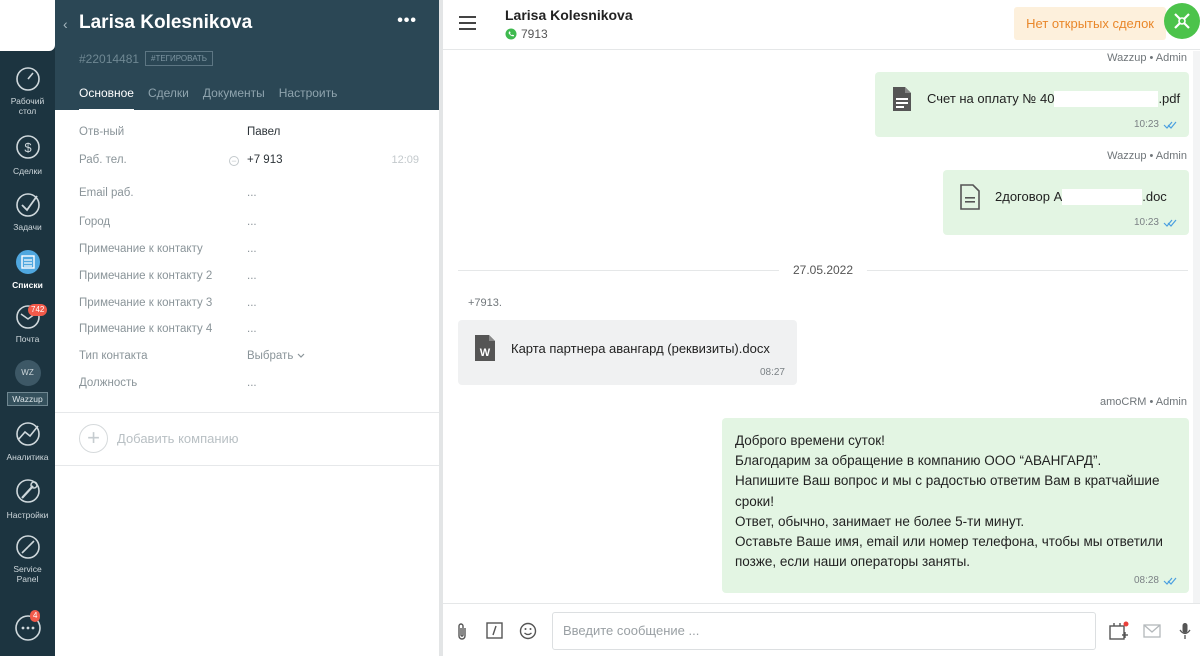  Describe the element at coordinates (265, 160) in the screenshot. I see `field-value: +7 913` at that location.